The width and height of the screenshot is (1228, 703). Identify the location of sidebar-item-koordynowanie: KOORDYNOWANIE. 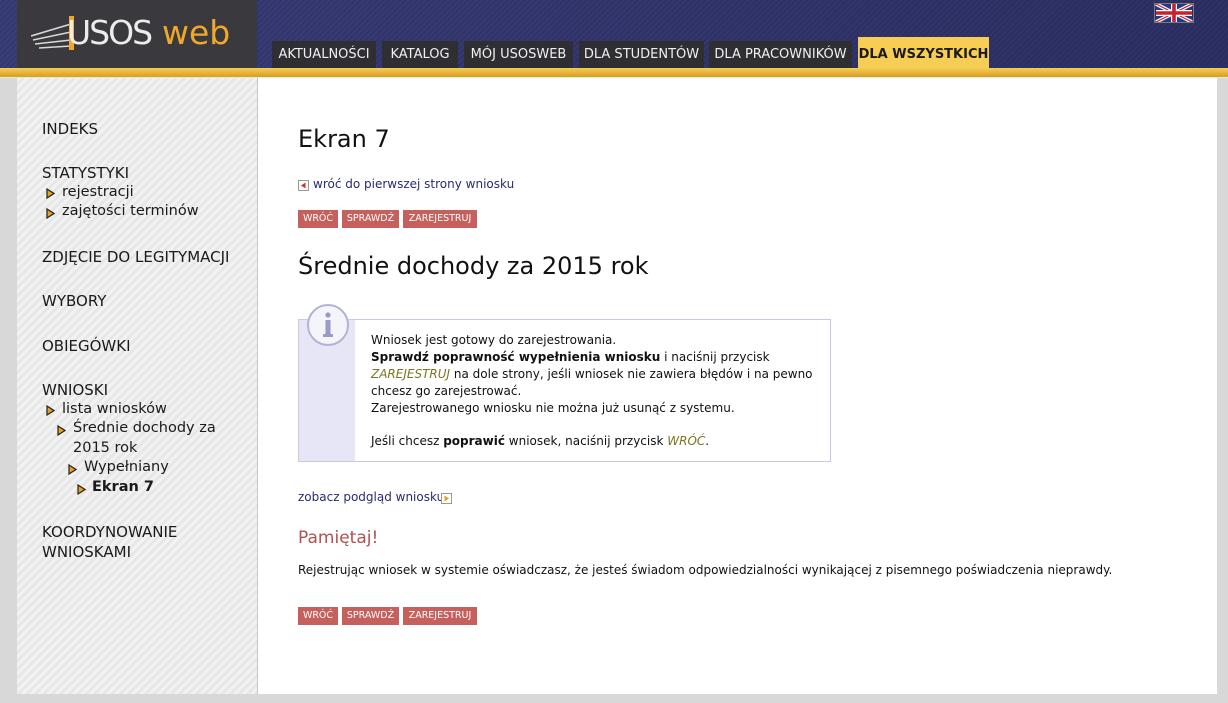
(109, 532).